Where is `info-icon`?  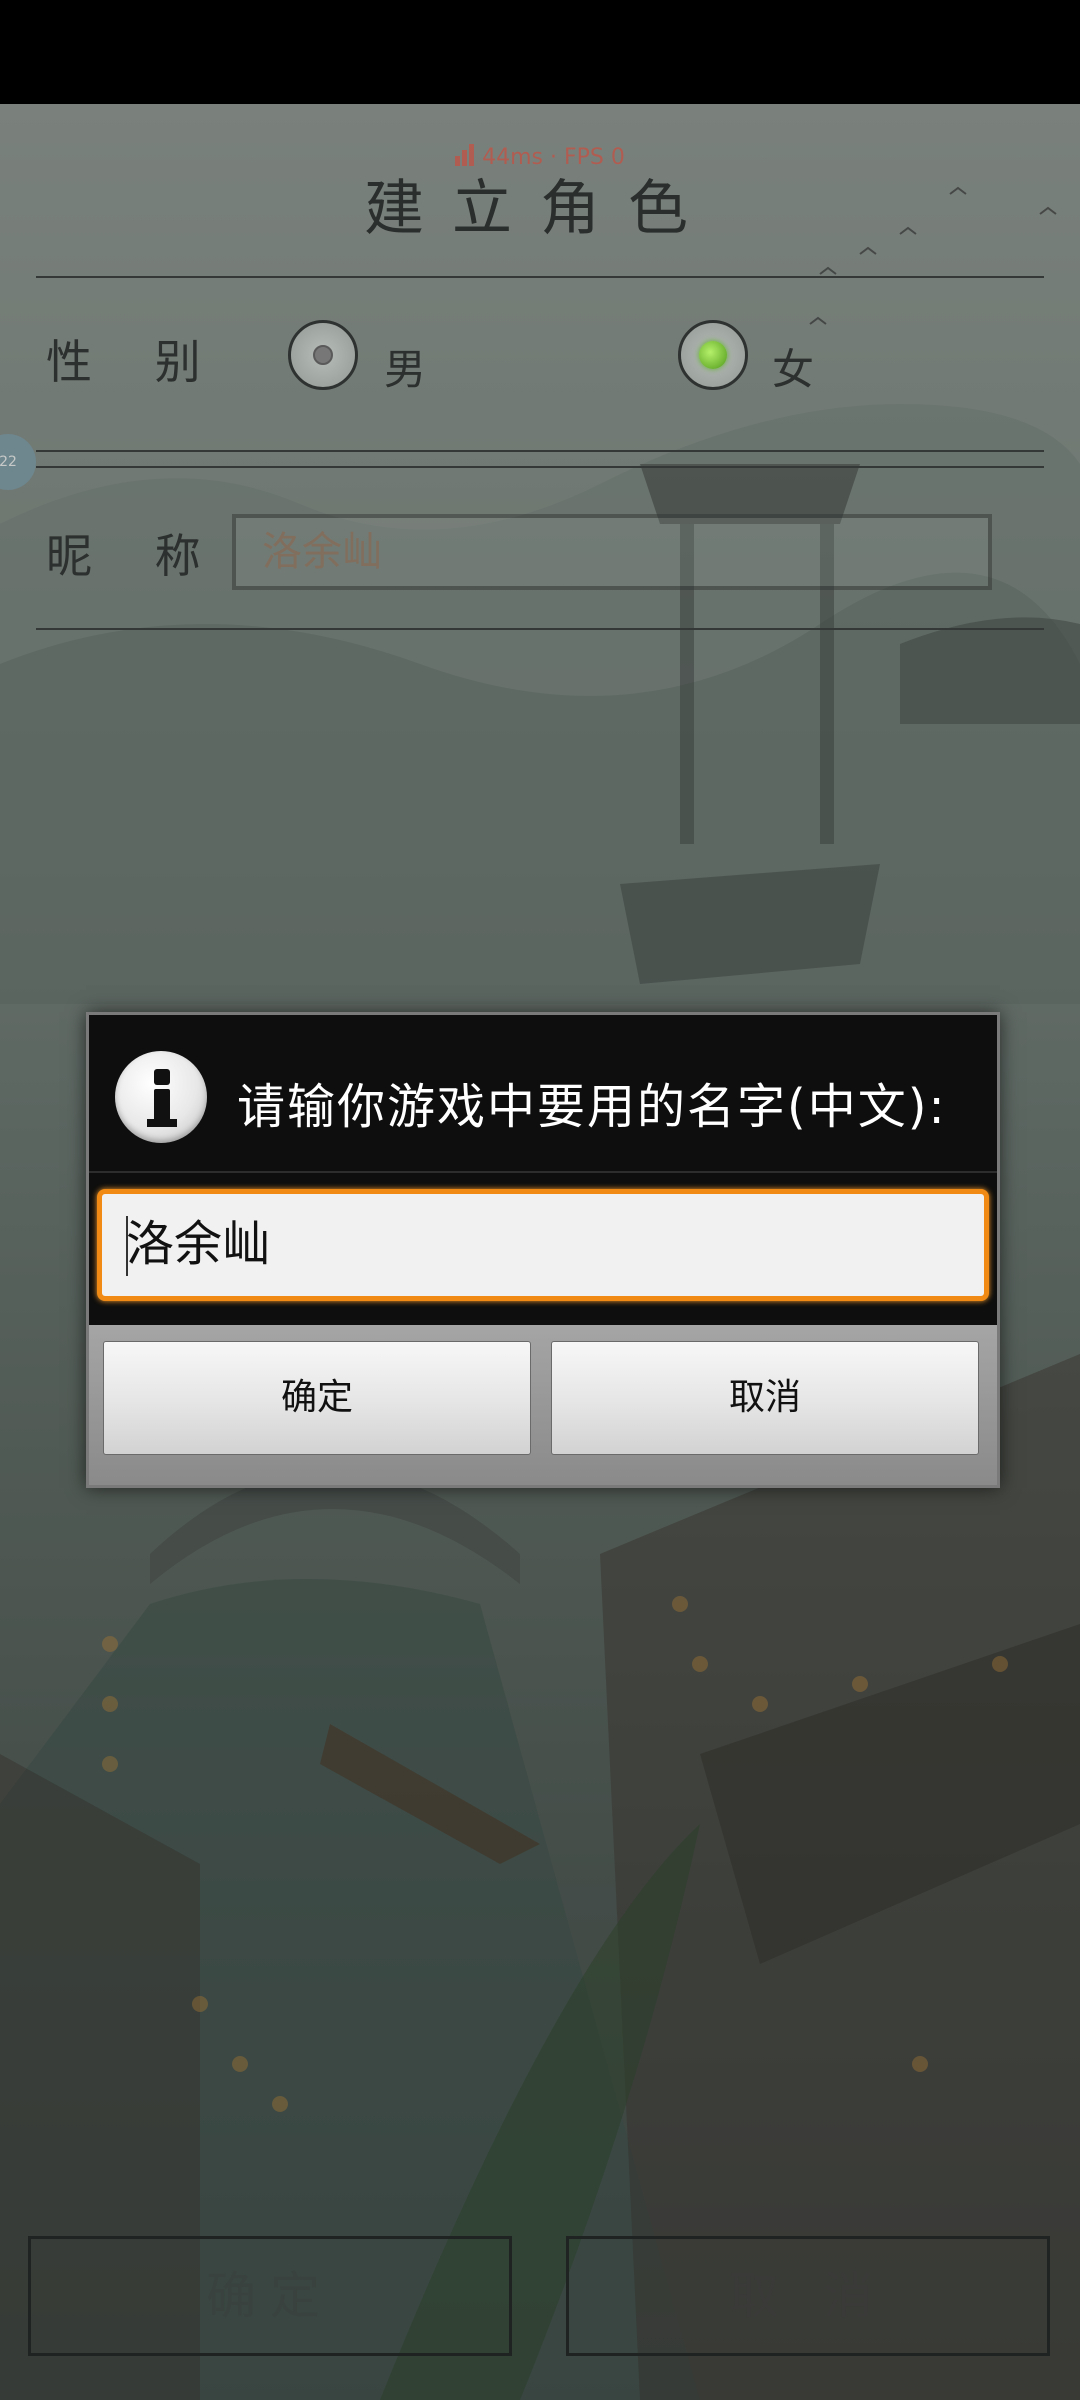
info-icon is located at coordinates (161, 1097).